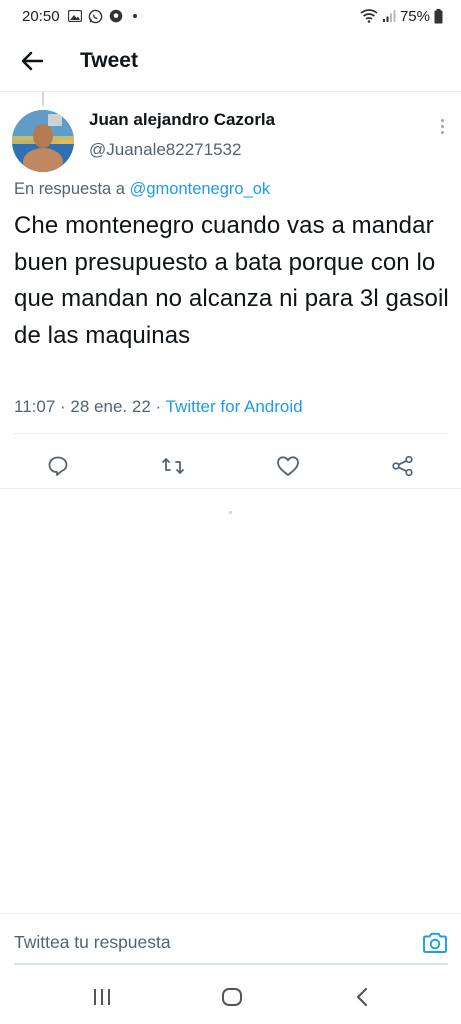  What do you see at coordinates (109, 60) in the screenshot?
I see `page-title: Tweet` at bounding box center [109, 60].